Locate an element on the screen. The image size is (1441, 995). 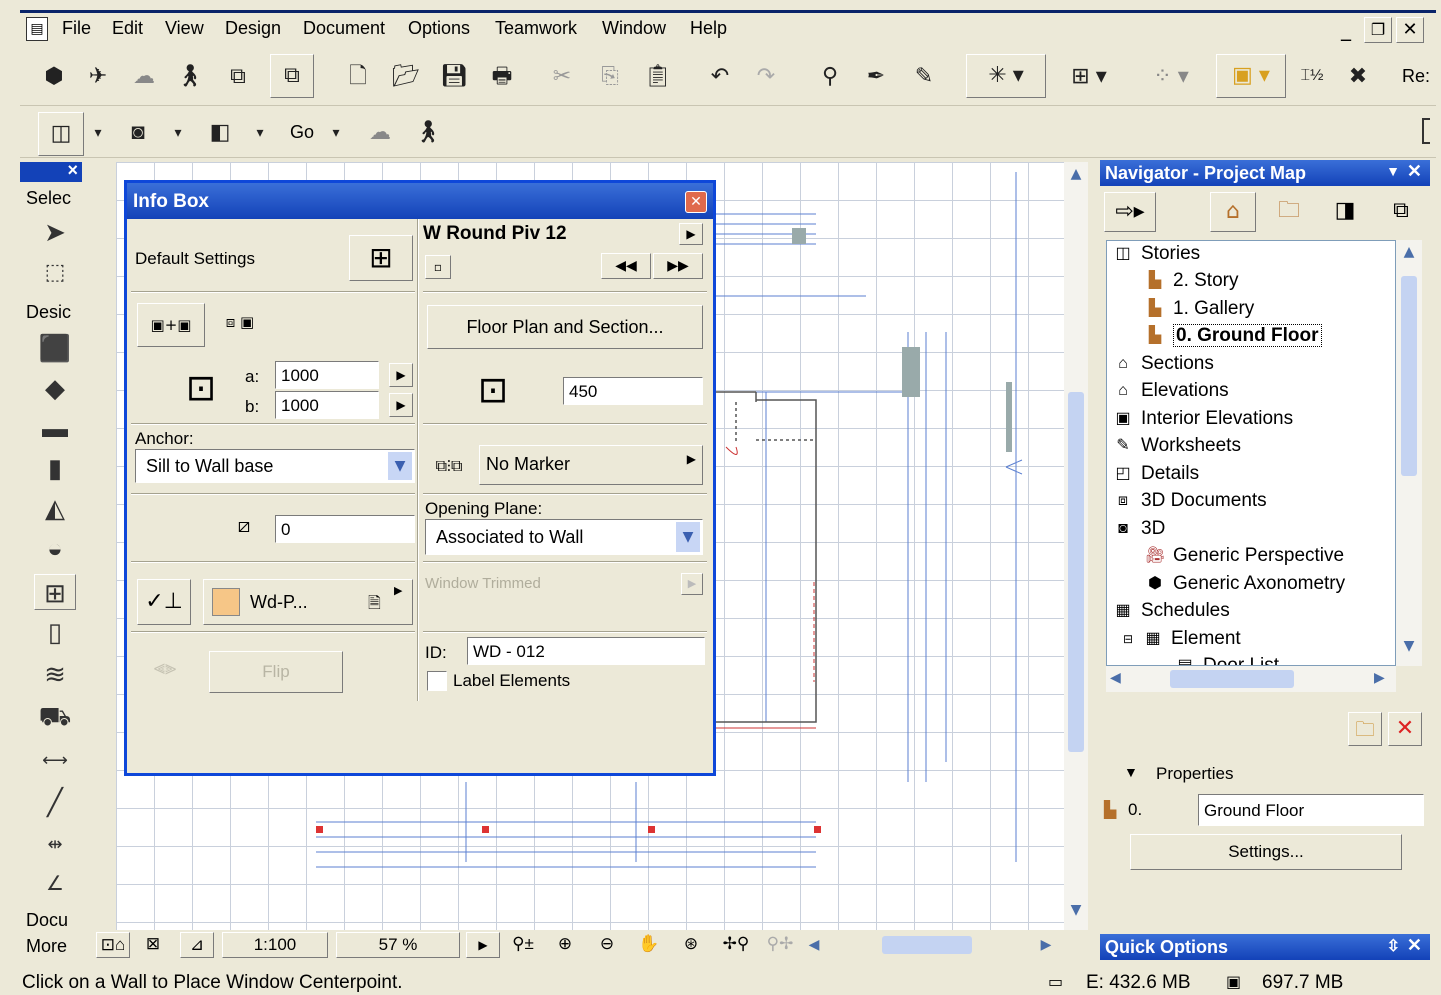
dimension-tool-icon: ⇹ is located at coordinates (55, 844).